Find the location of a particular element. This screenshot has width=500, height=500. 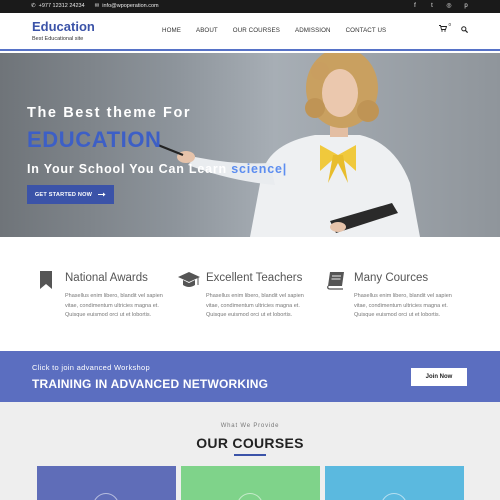

facebook-icon: f is located at coordinates (415, 6).